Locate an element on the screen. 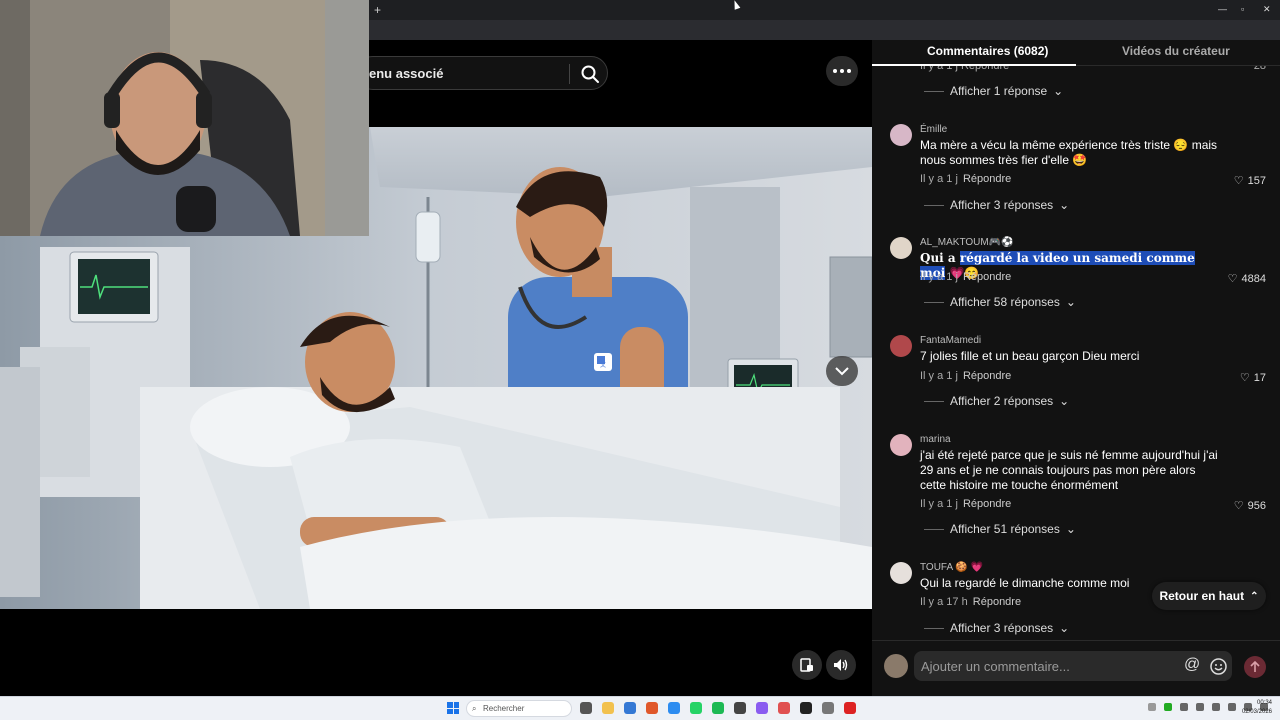 This screenshot has height=720, width=1280. like-count: 4884 is located at coordinates (1253, 278).